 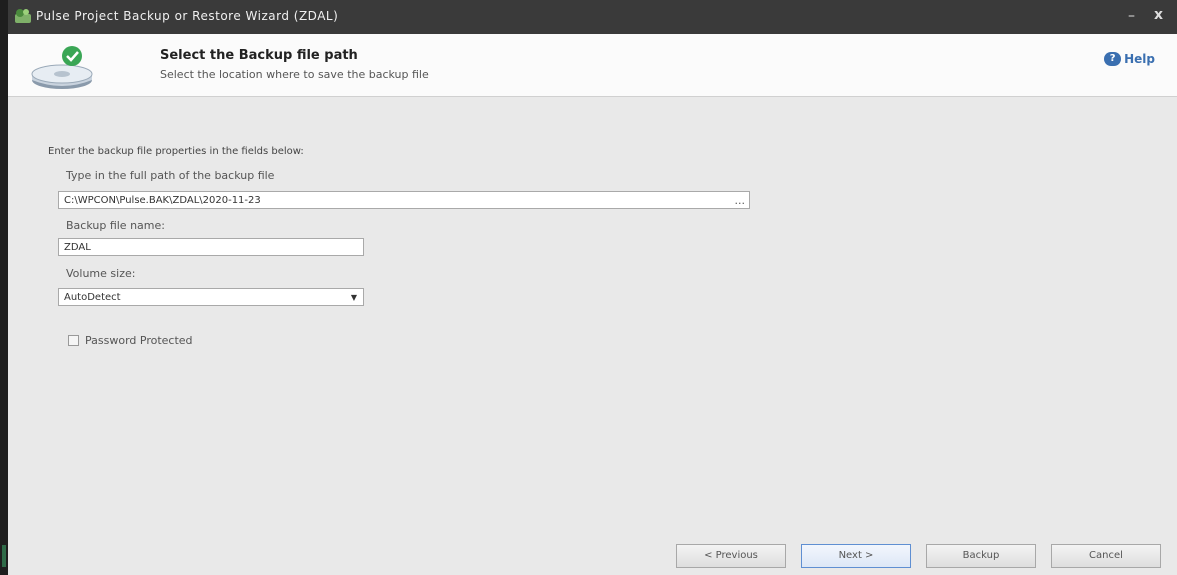 What do you see at coordinates (115, 225) in the screenshot?
I see `backup-name-label: Backup file name:` at bounding box center [115, 225].